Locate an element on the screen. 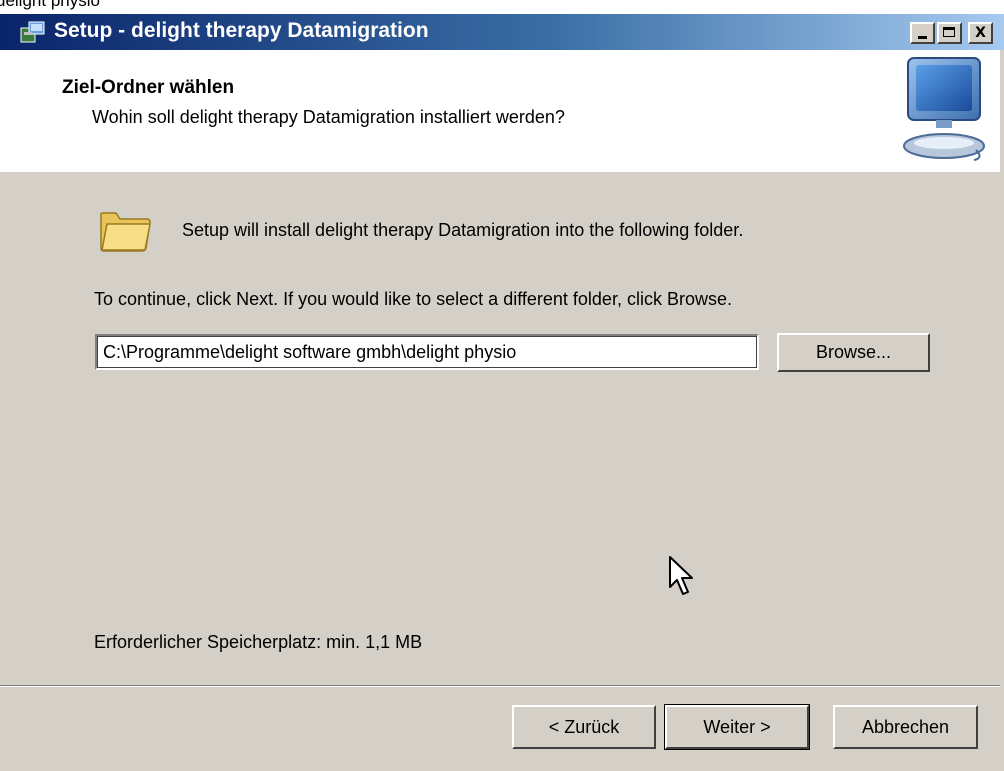 The height and width of the screenshot is (771, 1004). background-window-strip: delight physio is located at coordinates (502, 7).